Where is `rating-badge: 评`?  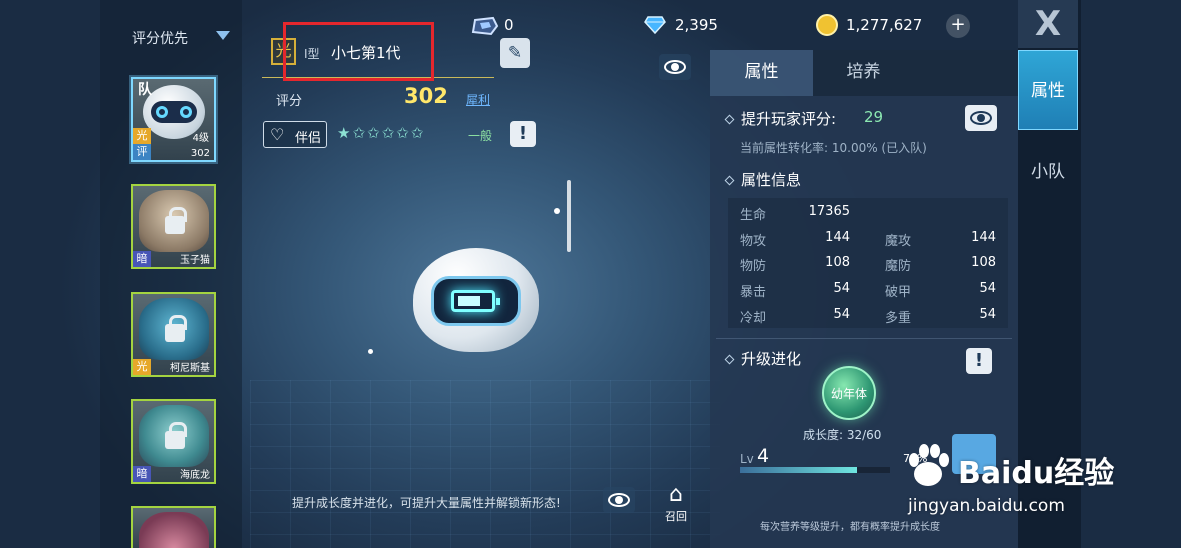 rating-badge: 评 is located at coordinates (142, 152).